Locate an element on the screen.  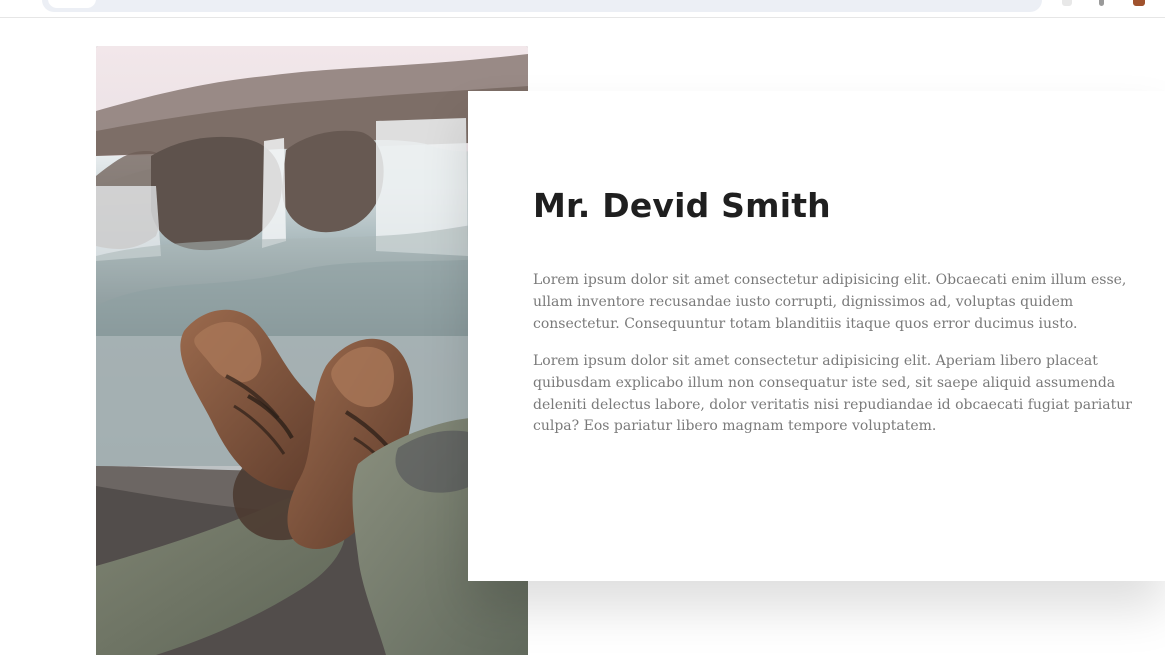
extension-icon is located at coordinates (1067, 3).